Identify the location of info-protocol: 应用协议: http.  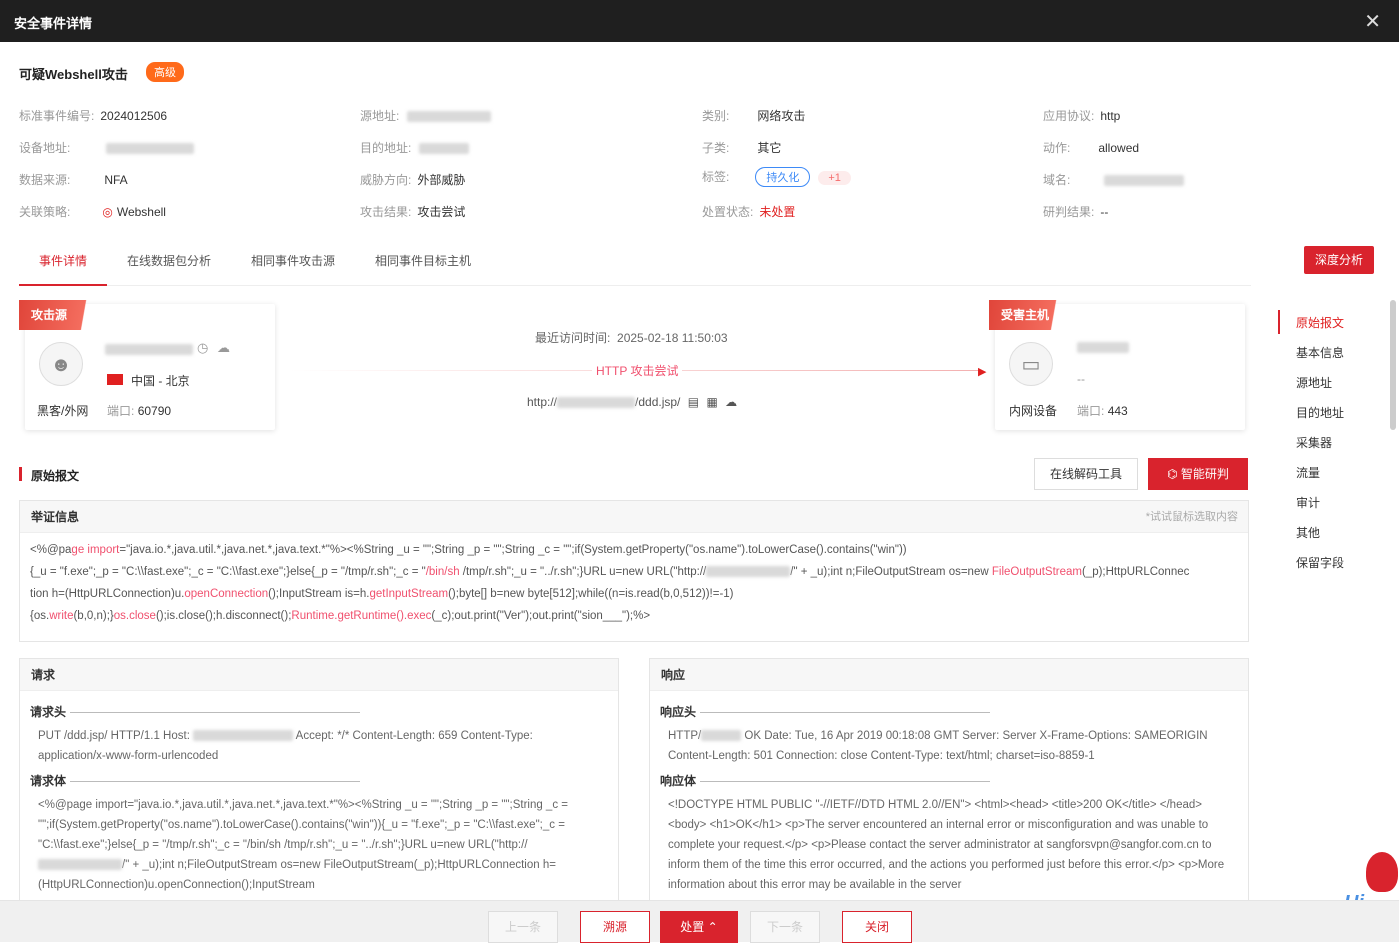
(1082, 116).